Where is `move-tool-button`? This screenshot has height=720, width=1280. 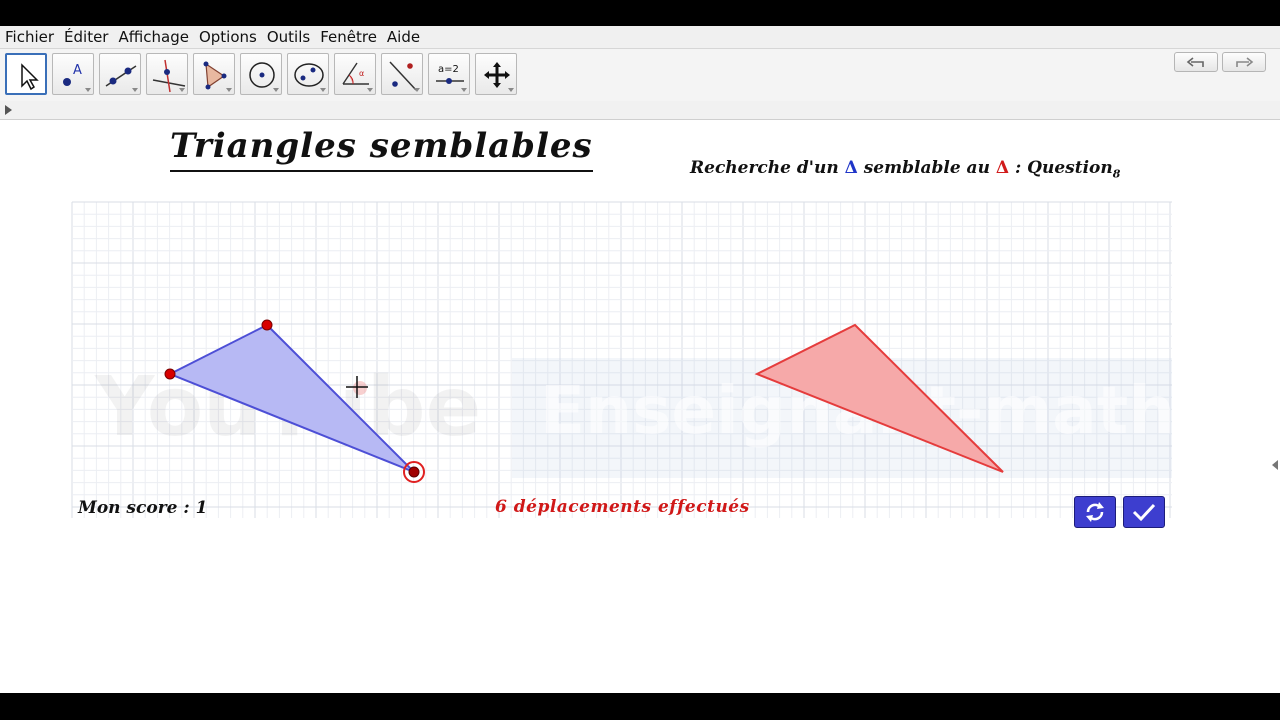 move-tool-button is located at coordinates (26, 74).